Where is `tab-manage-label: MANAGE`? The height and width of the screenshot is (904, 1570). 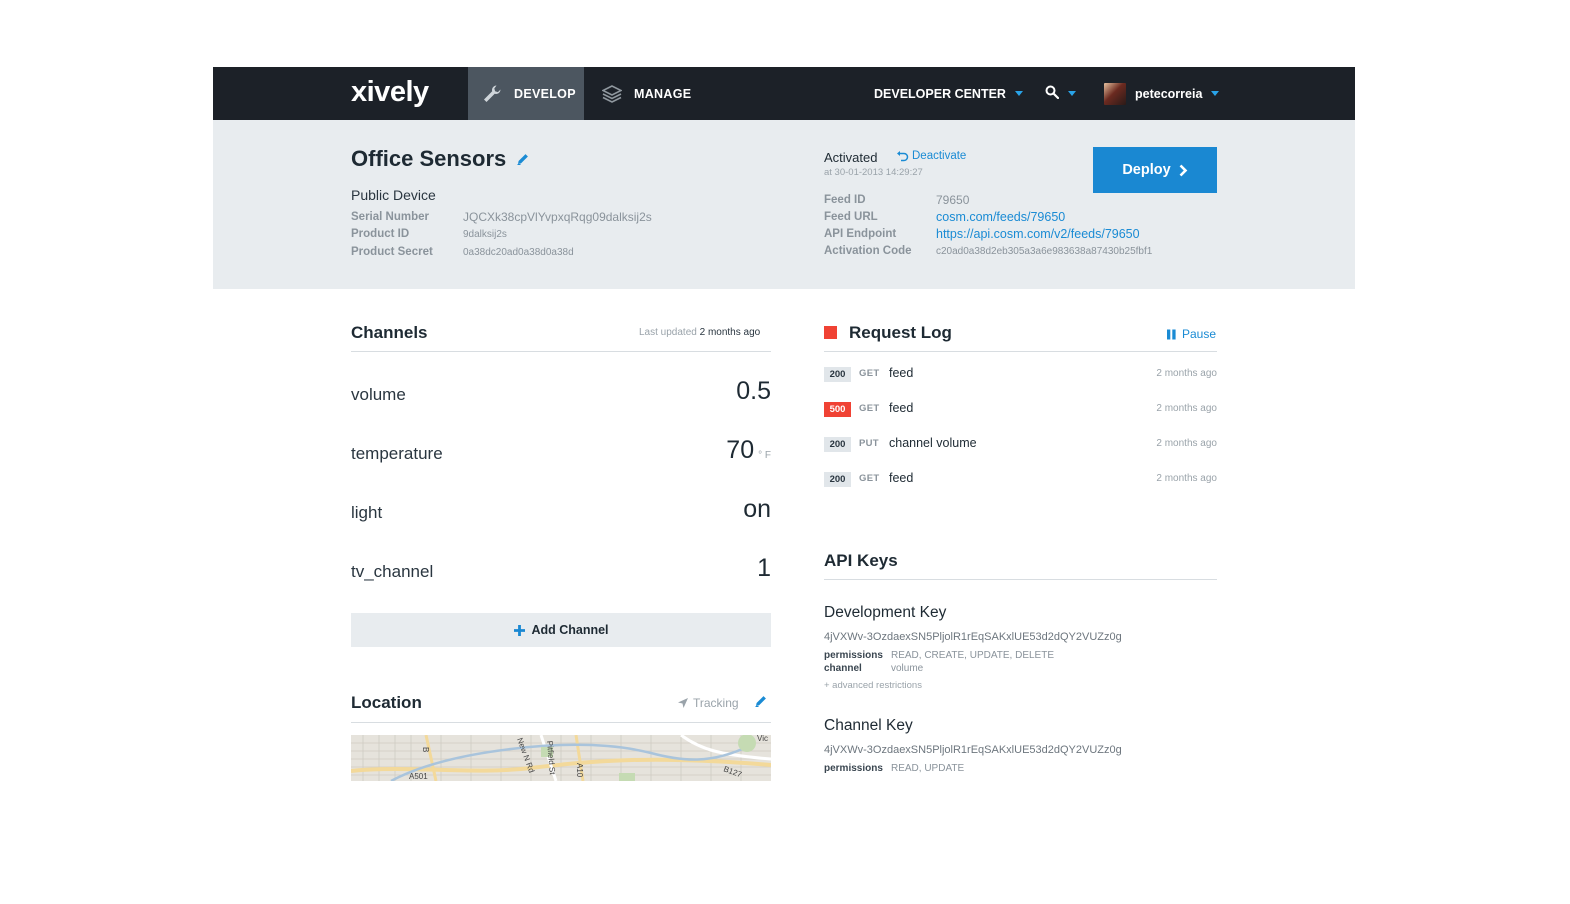
tab-manage-label: MANAGE is located at coordinates (663, 93).